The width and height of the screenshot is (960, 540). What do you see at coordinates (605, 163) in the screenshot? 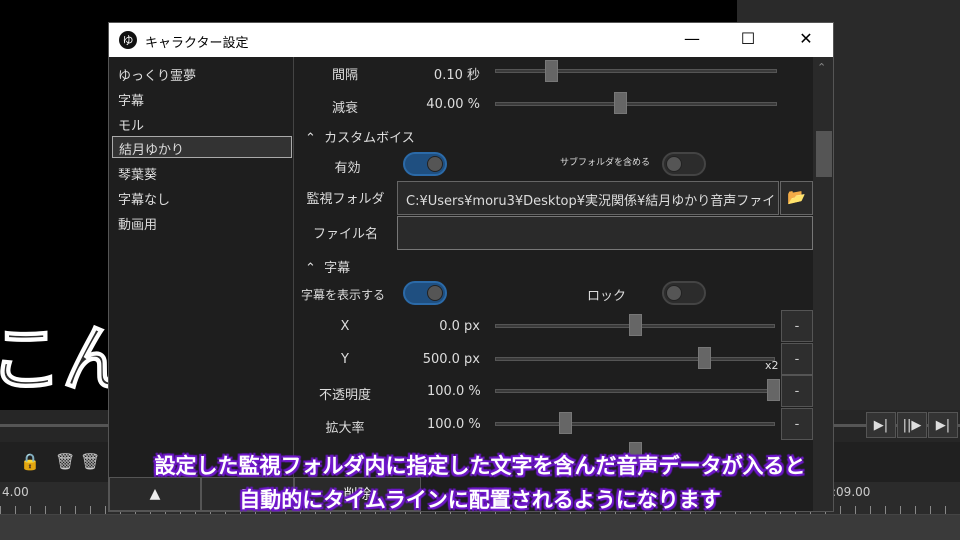
I see `subfolder-label: サブフォルダを含める` at bounding box center [605, 163].